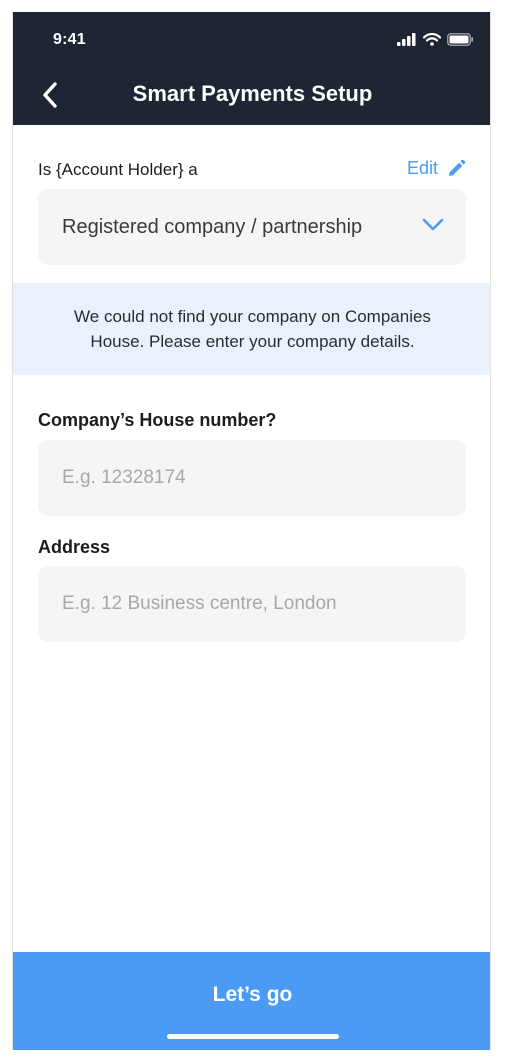 The image size is (506, 1062). Describe the element at coordinates (422, 168) in the screenshot. I see `edit-label: Edit` at that location.